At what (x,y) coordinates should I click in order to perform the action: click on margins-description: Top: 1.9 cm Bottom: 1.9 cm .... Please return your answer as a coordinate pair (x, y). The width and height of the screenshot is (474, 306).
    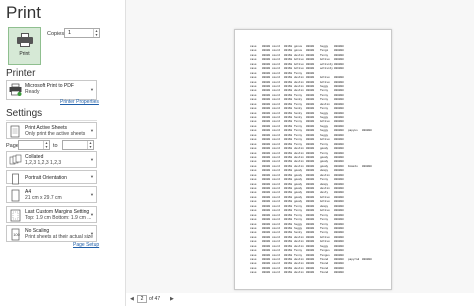
    Looking at the image, I should click on (58, 218).